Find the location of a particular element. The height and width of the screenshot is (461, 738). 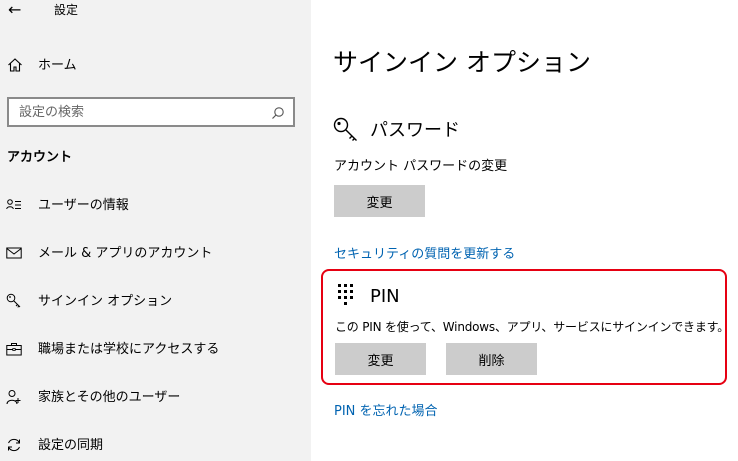

sidebar-item-label: 家族とその他のユーザー is located at coordinates (109, 397).